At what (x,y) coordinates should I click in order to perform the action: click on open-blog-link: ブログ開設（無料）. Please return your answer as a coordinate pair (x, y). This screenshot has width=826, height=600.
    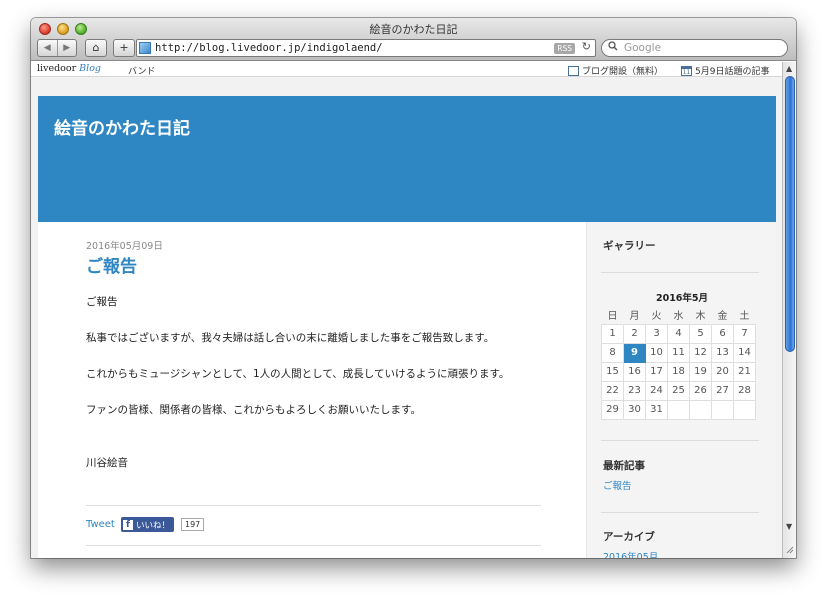
    Looking at the image, I should click on (615, 70).